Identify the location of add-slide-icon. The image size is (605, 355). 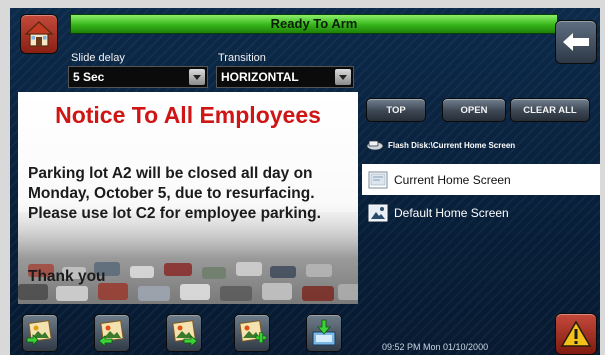
(39, 333).